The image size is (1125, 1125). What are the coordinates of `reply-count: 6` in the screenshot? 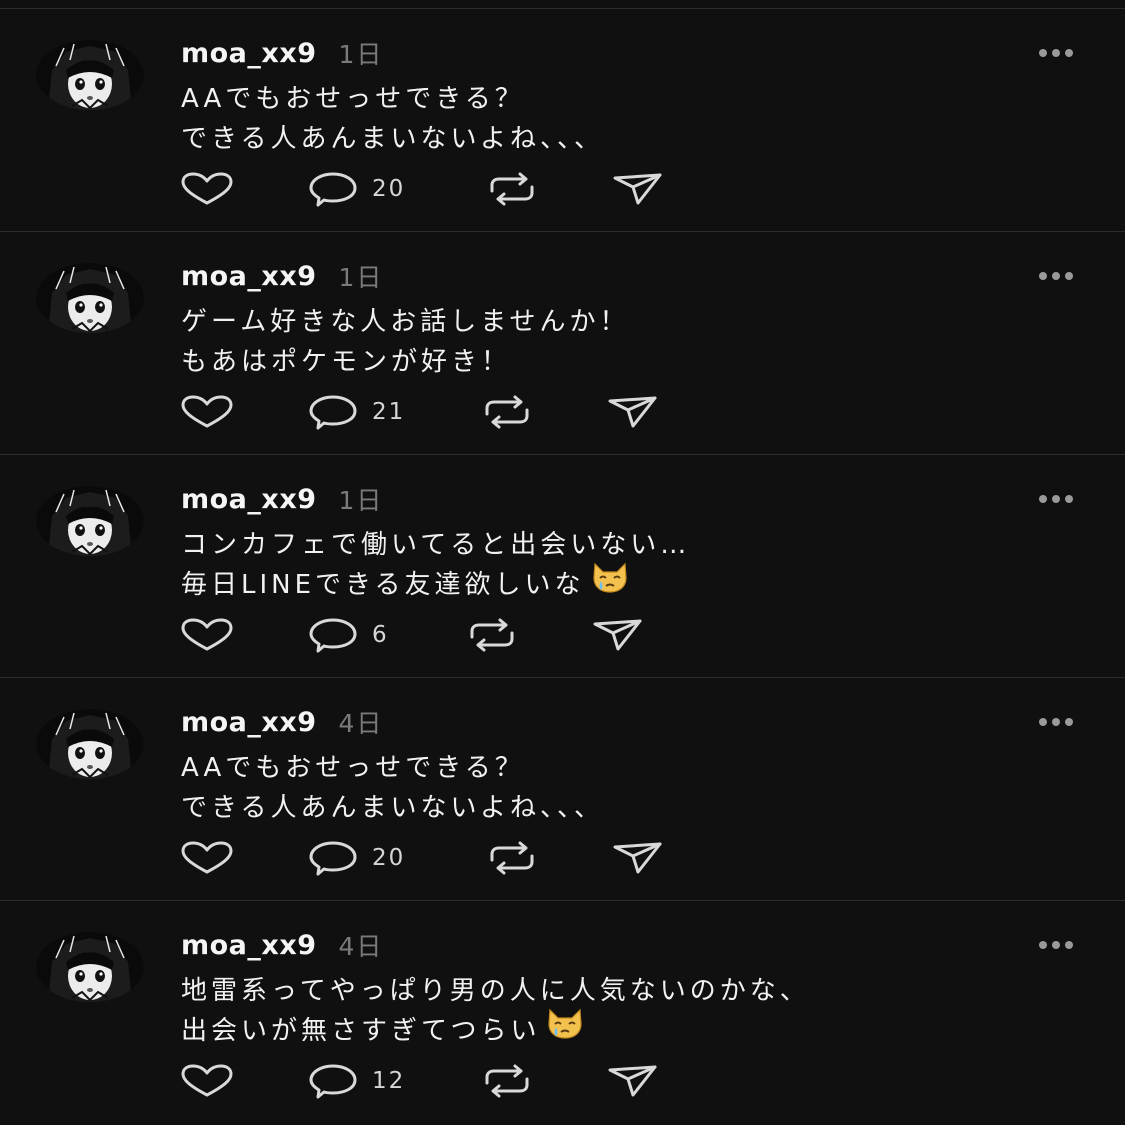 It's located at (380, 635).